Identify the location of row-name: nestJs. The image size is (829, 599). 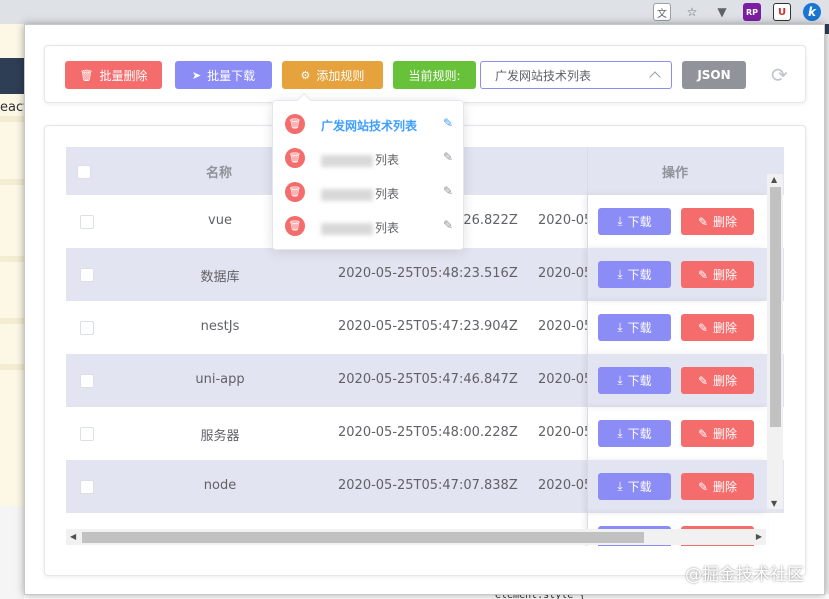
(220, 326).